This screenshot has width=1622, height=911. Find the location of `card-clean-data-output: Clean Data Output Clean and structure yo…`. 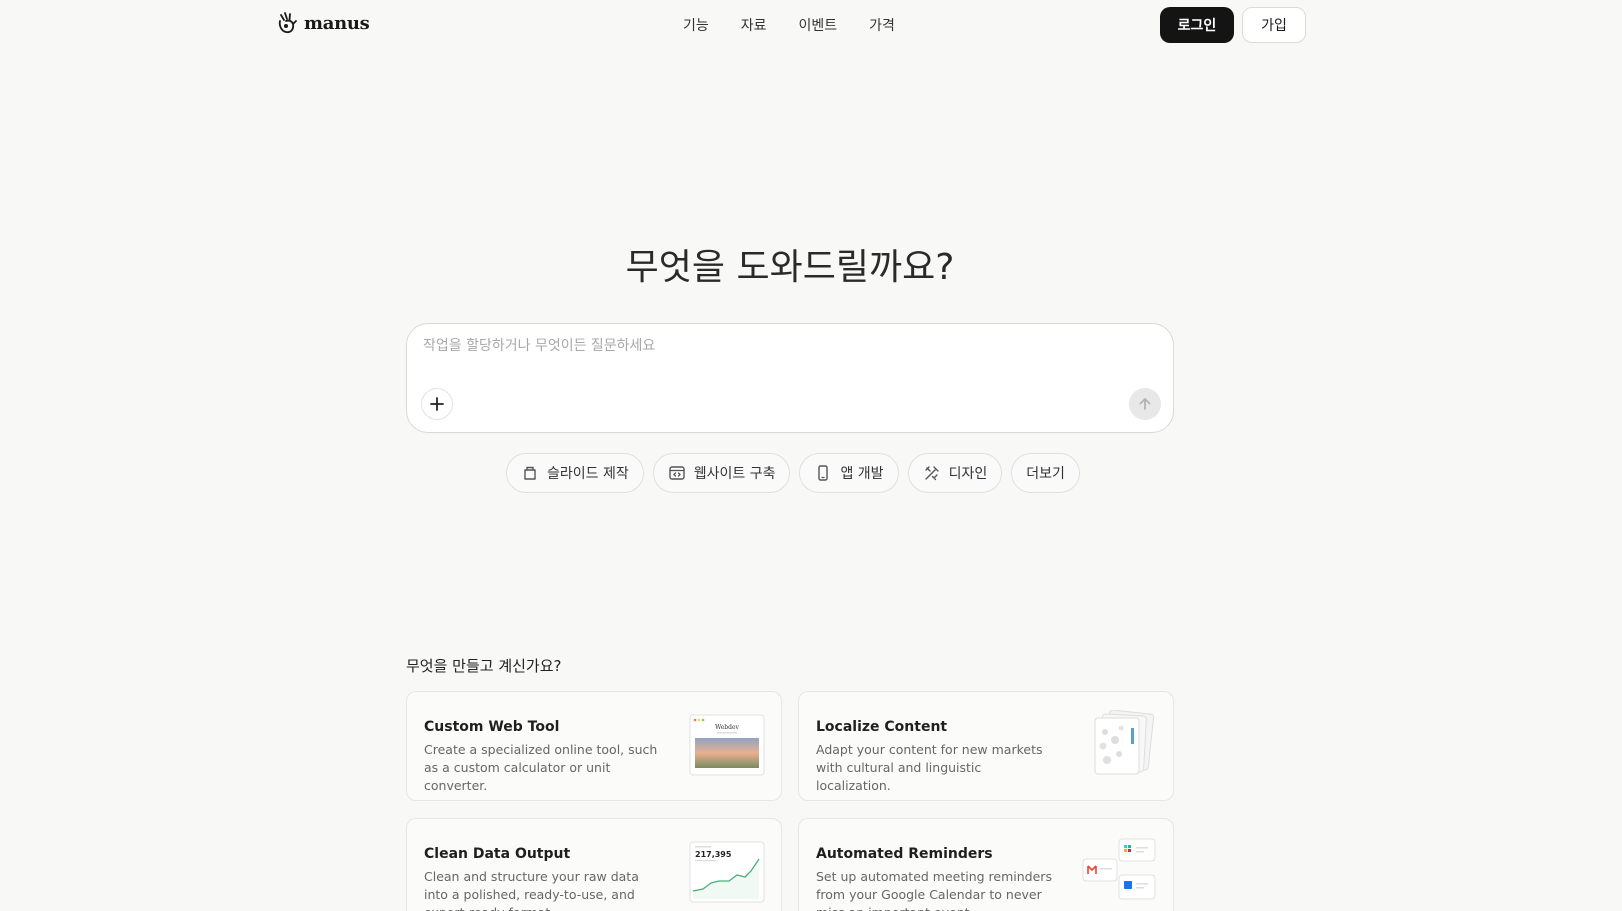

card-clean-data-output: Clean Data Output Clean and structure yo… is located at coordinates (594, 864).